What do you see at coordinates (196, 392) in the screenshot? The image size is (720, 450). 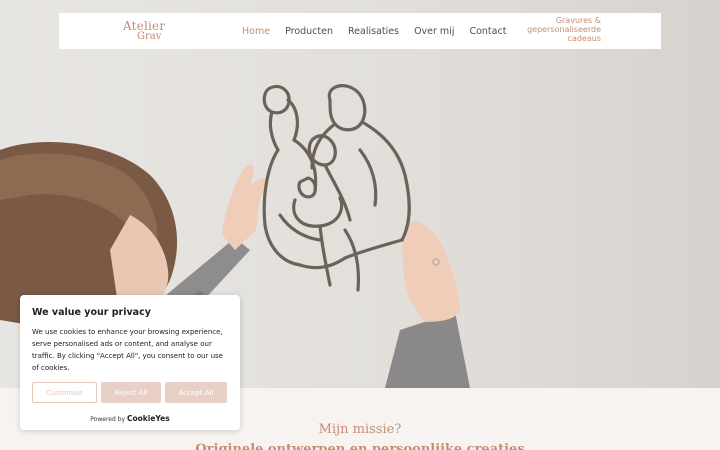 I see `accept-all-button: Accept All` at bounding box center [196, 392].